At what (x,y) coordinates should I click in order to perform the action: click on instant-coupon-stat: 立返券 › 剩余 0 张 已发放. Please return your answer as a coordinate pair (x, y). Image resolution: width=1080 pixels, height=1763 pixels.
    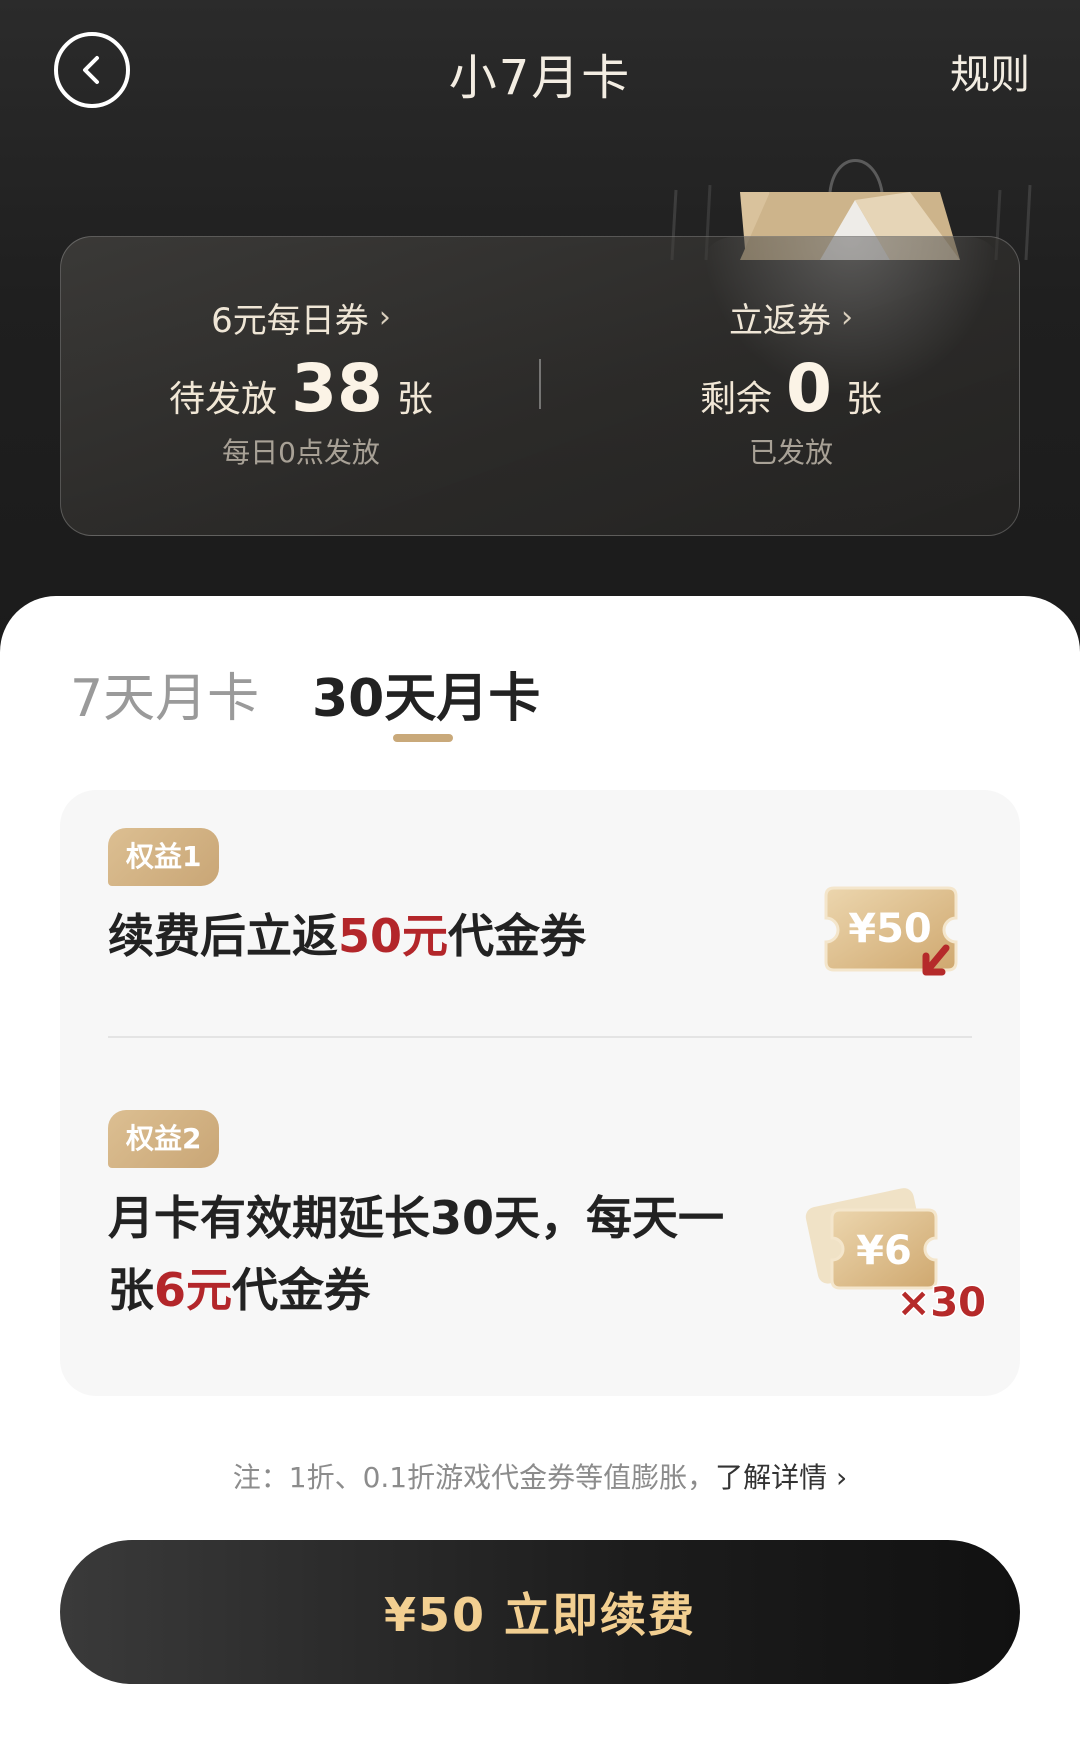
    Looking at the image, I should click on (791, 387).